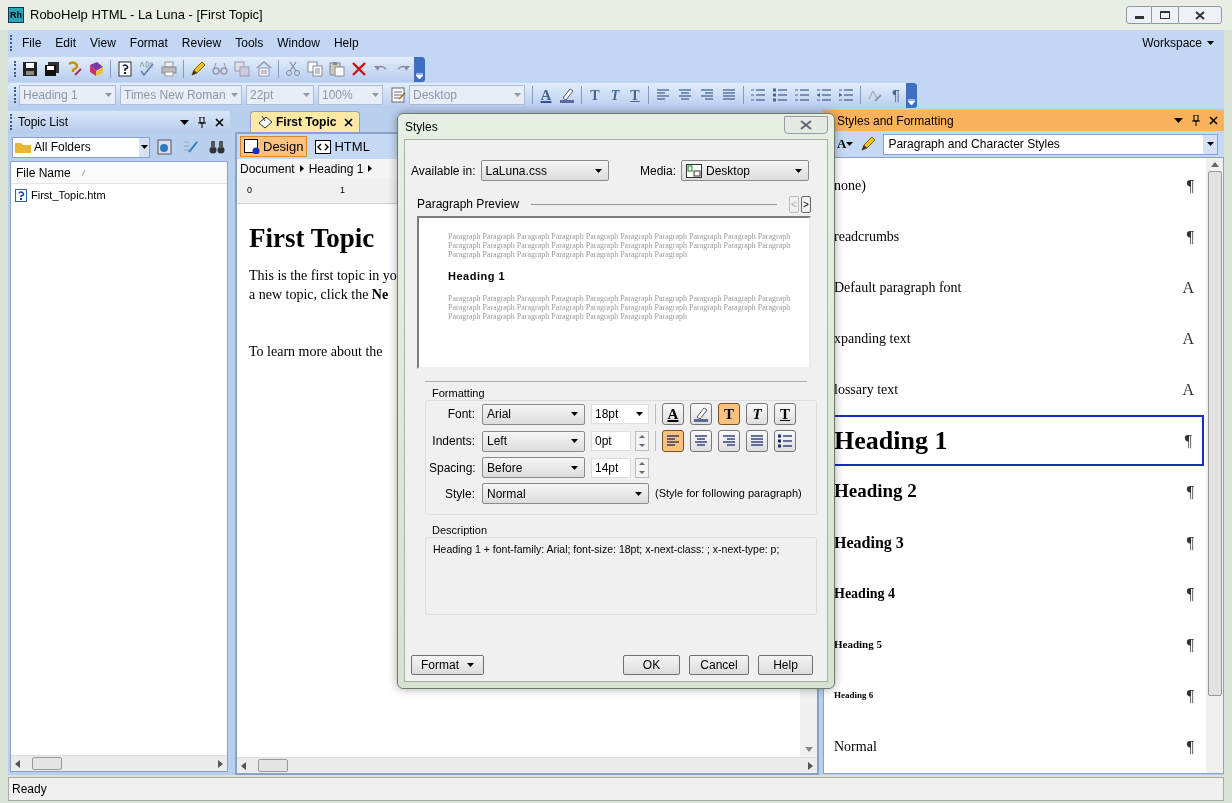 This screenshot has width=1232, height=803. I want to click on style-filter-dropdown: Paragraph and Character Styles, so click(1050, 144).